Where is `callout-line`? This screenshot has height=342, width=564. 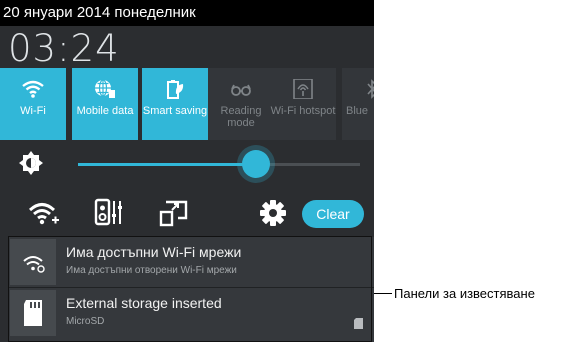
callout-line is located at coordinates (383, 293).